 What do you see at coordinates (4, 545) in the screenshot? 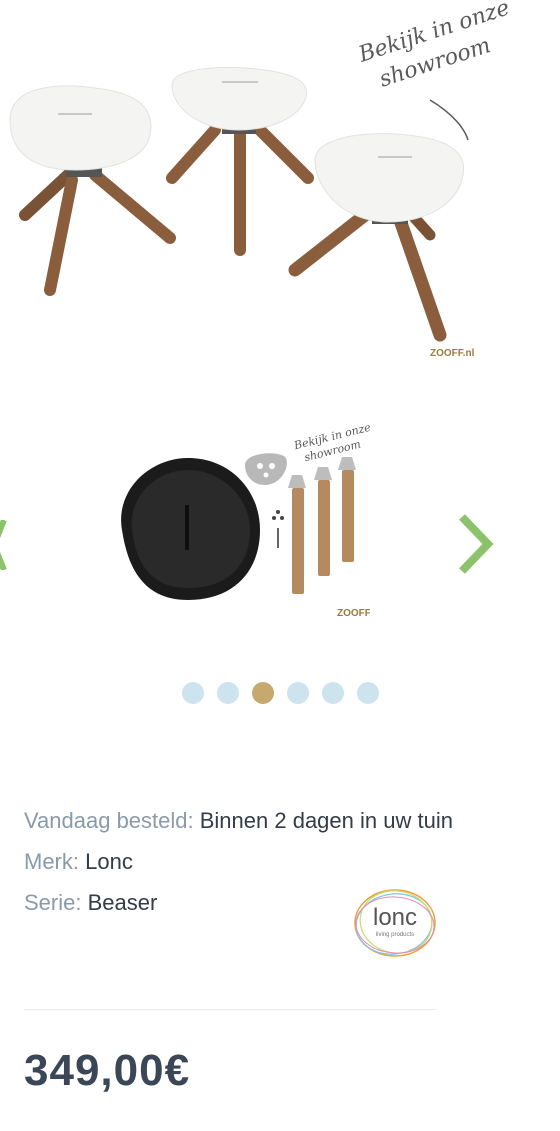
I see `previous-arrow-icon` at bounding box center [4, 545].